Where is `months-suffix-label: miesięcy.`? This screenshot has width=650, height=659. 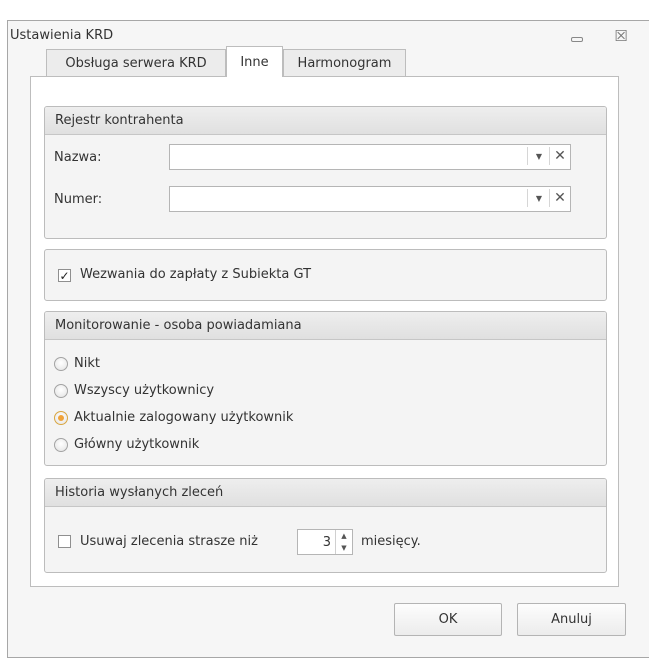 months-suffix-label: miesięcy. is located at coordinates (391, 541).